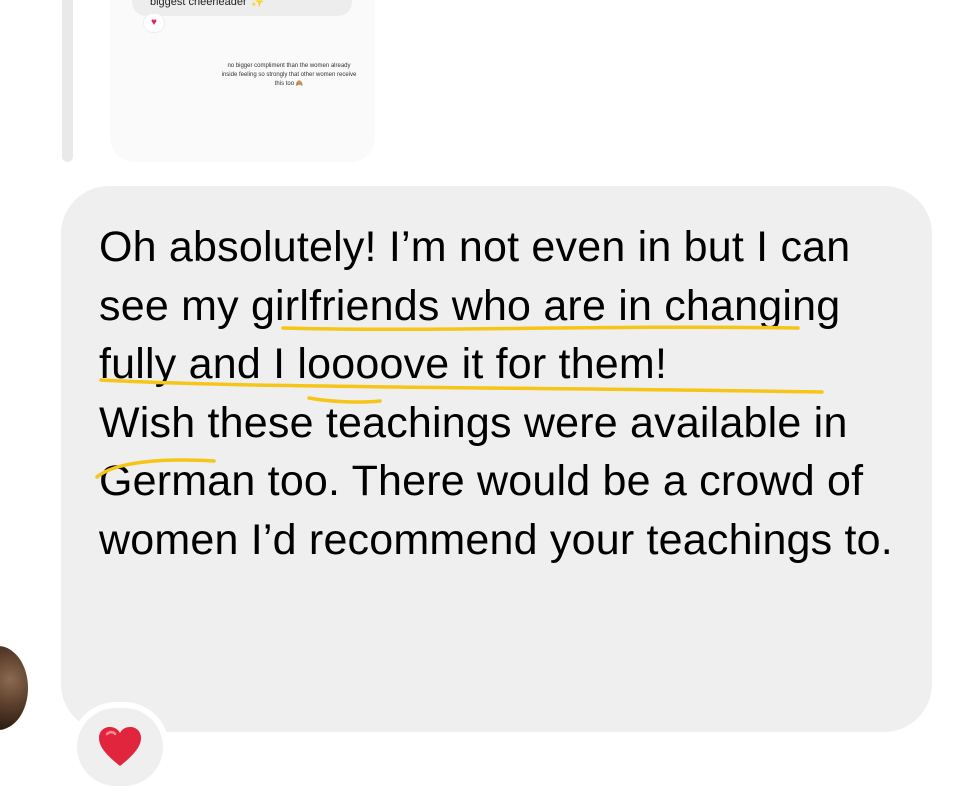 This screenshot has width=966, height=810. What do you see at coordinates (257, 4) in the screenshot?
I see `sparkles-icon: ✨` at bounding box center [257, 4].